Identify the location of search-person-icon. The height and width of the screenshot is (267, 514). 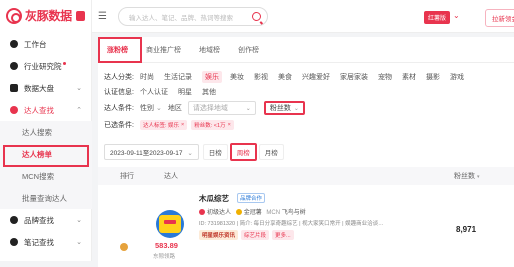
(14, 110).